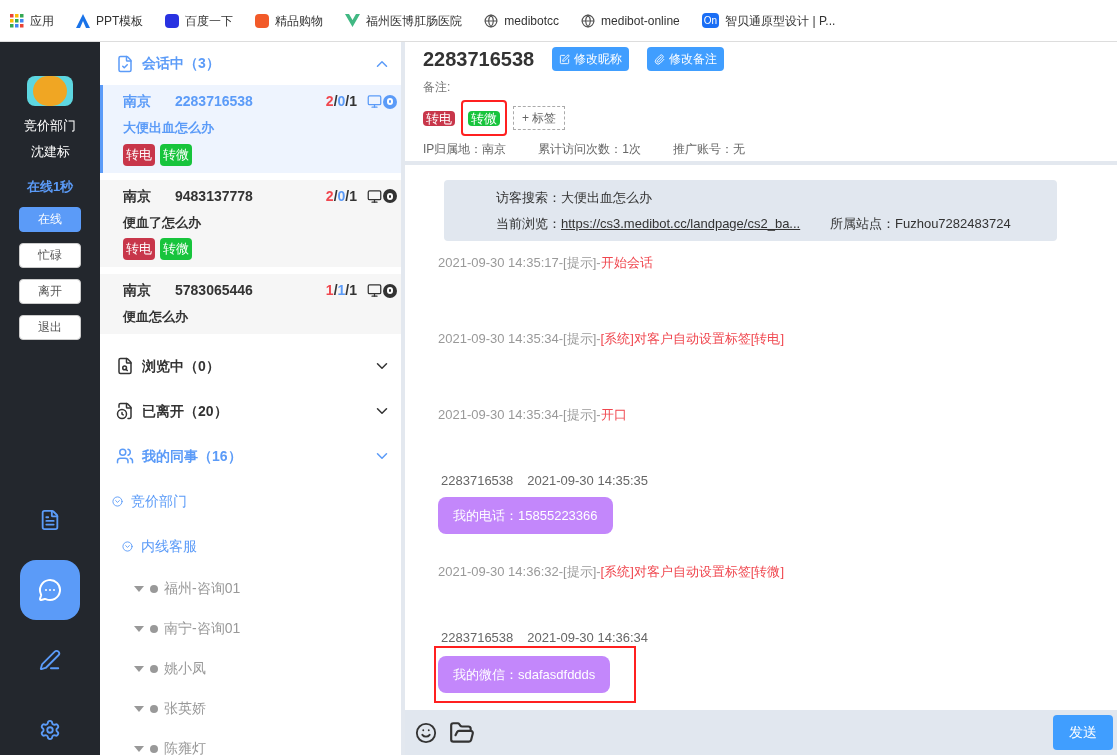 Image resolution: width=1117 pixels, height=755 pixels. I want to click on system-message: 2021-09-30 14:36:32-[提示]-[系统]对客户自动设置标签[转微], so click(611, 572).